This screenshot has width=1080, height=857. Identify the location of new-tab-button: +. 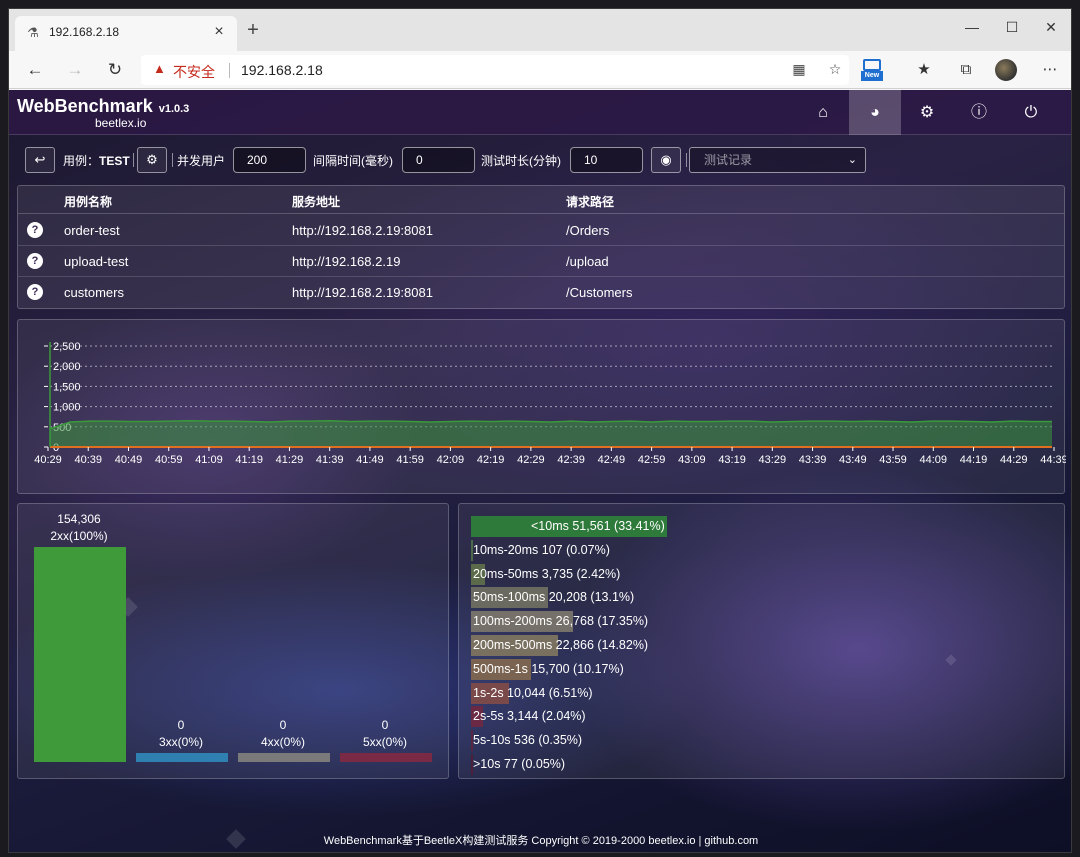
(253, 31).